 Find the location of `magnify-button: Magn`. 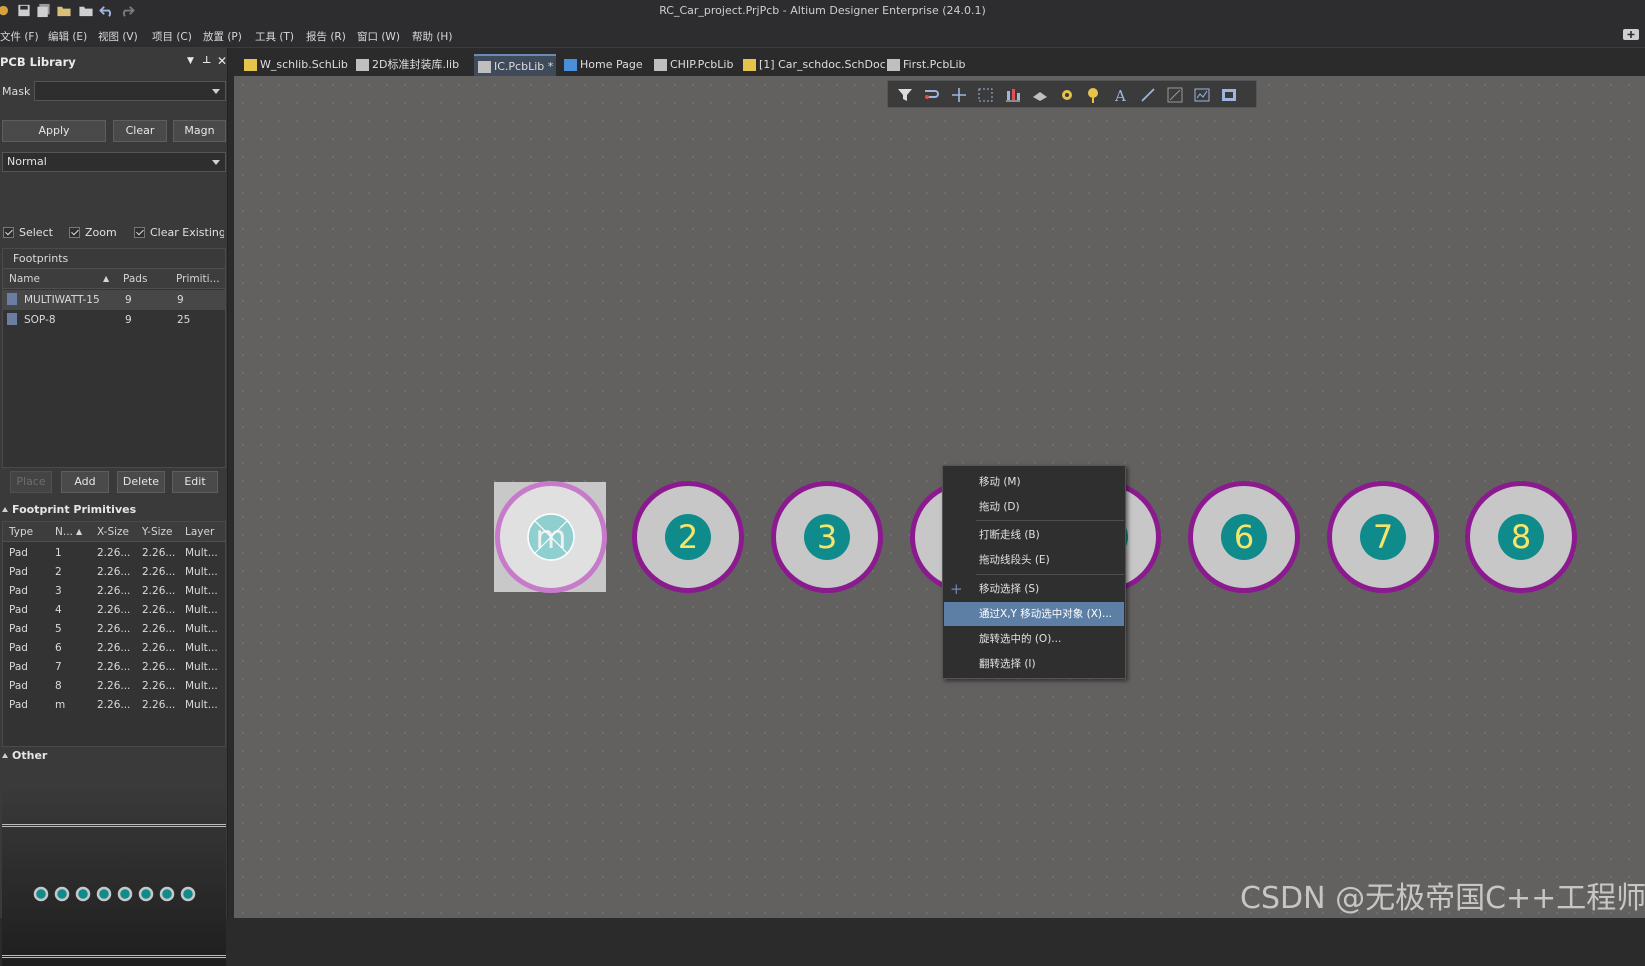

magnify-button: Magn is located at coordinates (199, 131).